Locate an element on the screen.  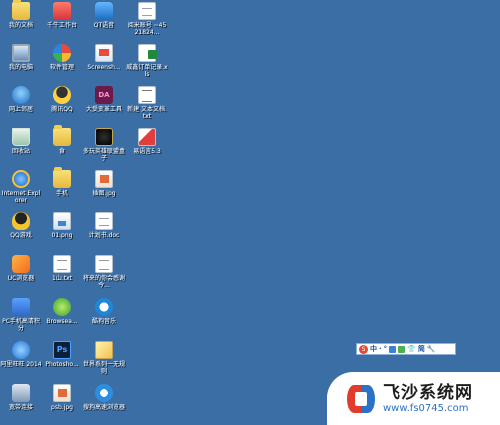
text-file-icon is located at coordinates (104, 264).